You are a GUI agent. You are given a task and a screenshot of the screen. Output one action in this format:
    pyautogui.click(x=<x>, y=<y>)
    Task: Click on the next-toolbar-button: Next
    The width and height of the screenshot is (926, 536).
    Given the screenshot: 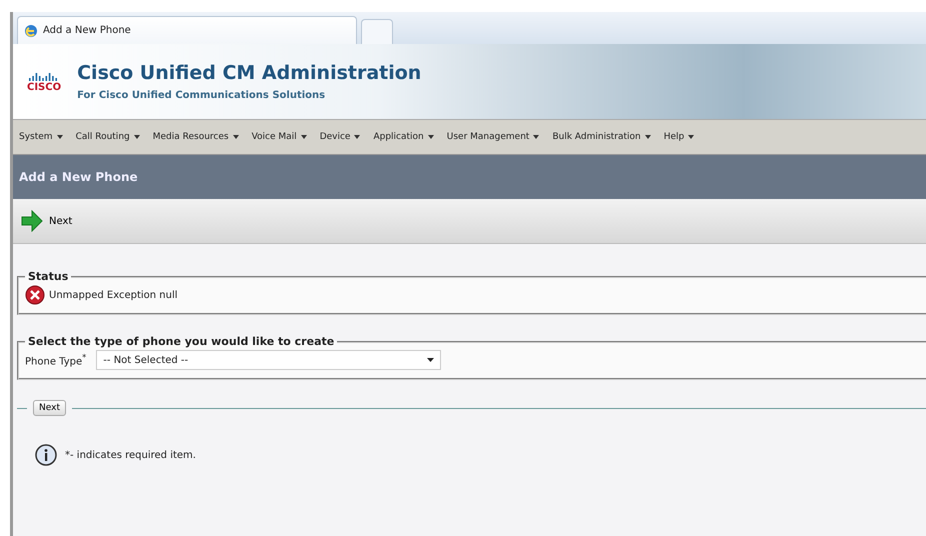 What is the action you would take?
    pyautogui.click(x=46, y=221)
    